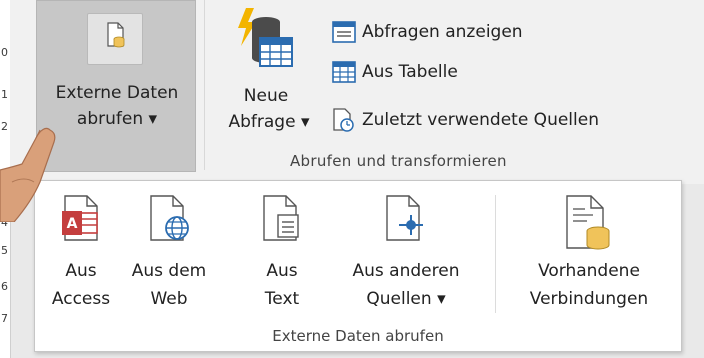  What do you see at coordinates (344, 32) in the screenshot?
I see `queries-icon` at bounding box center [344, 32].